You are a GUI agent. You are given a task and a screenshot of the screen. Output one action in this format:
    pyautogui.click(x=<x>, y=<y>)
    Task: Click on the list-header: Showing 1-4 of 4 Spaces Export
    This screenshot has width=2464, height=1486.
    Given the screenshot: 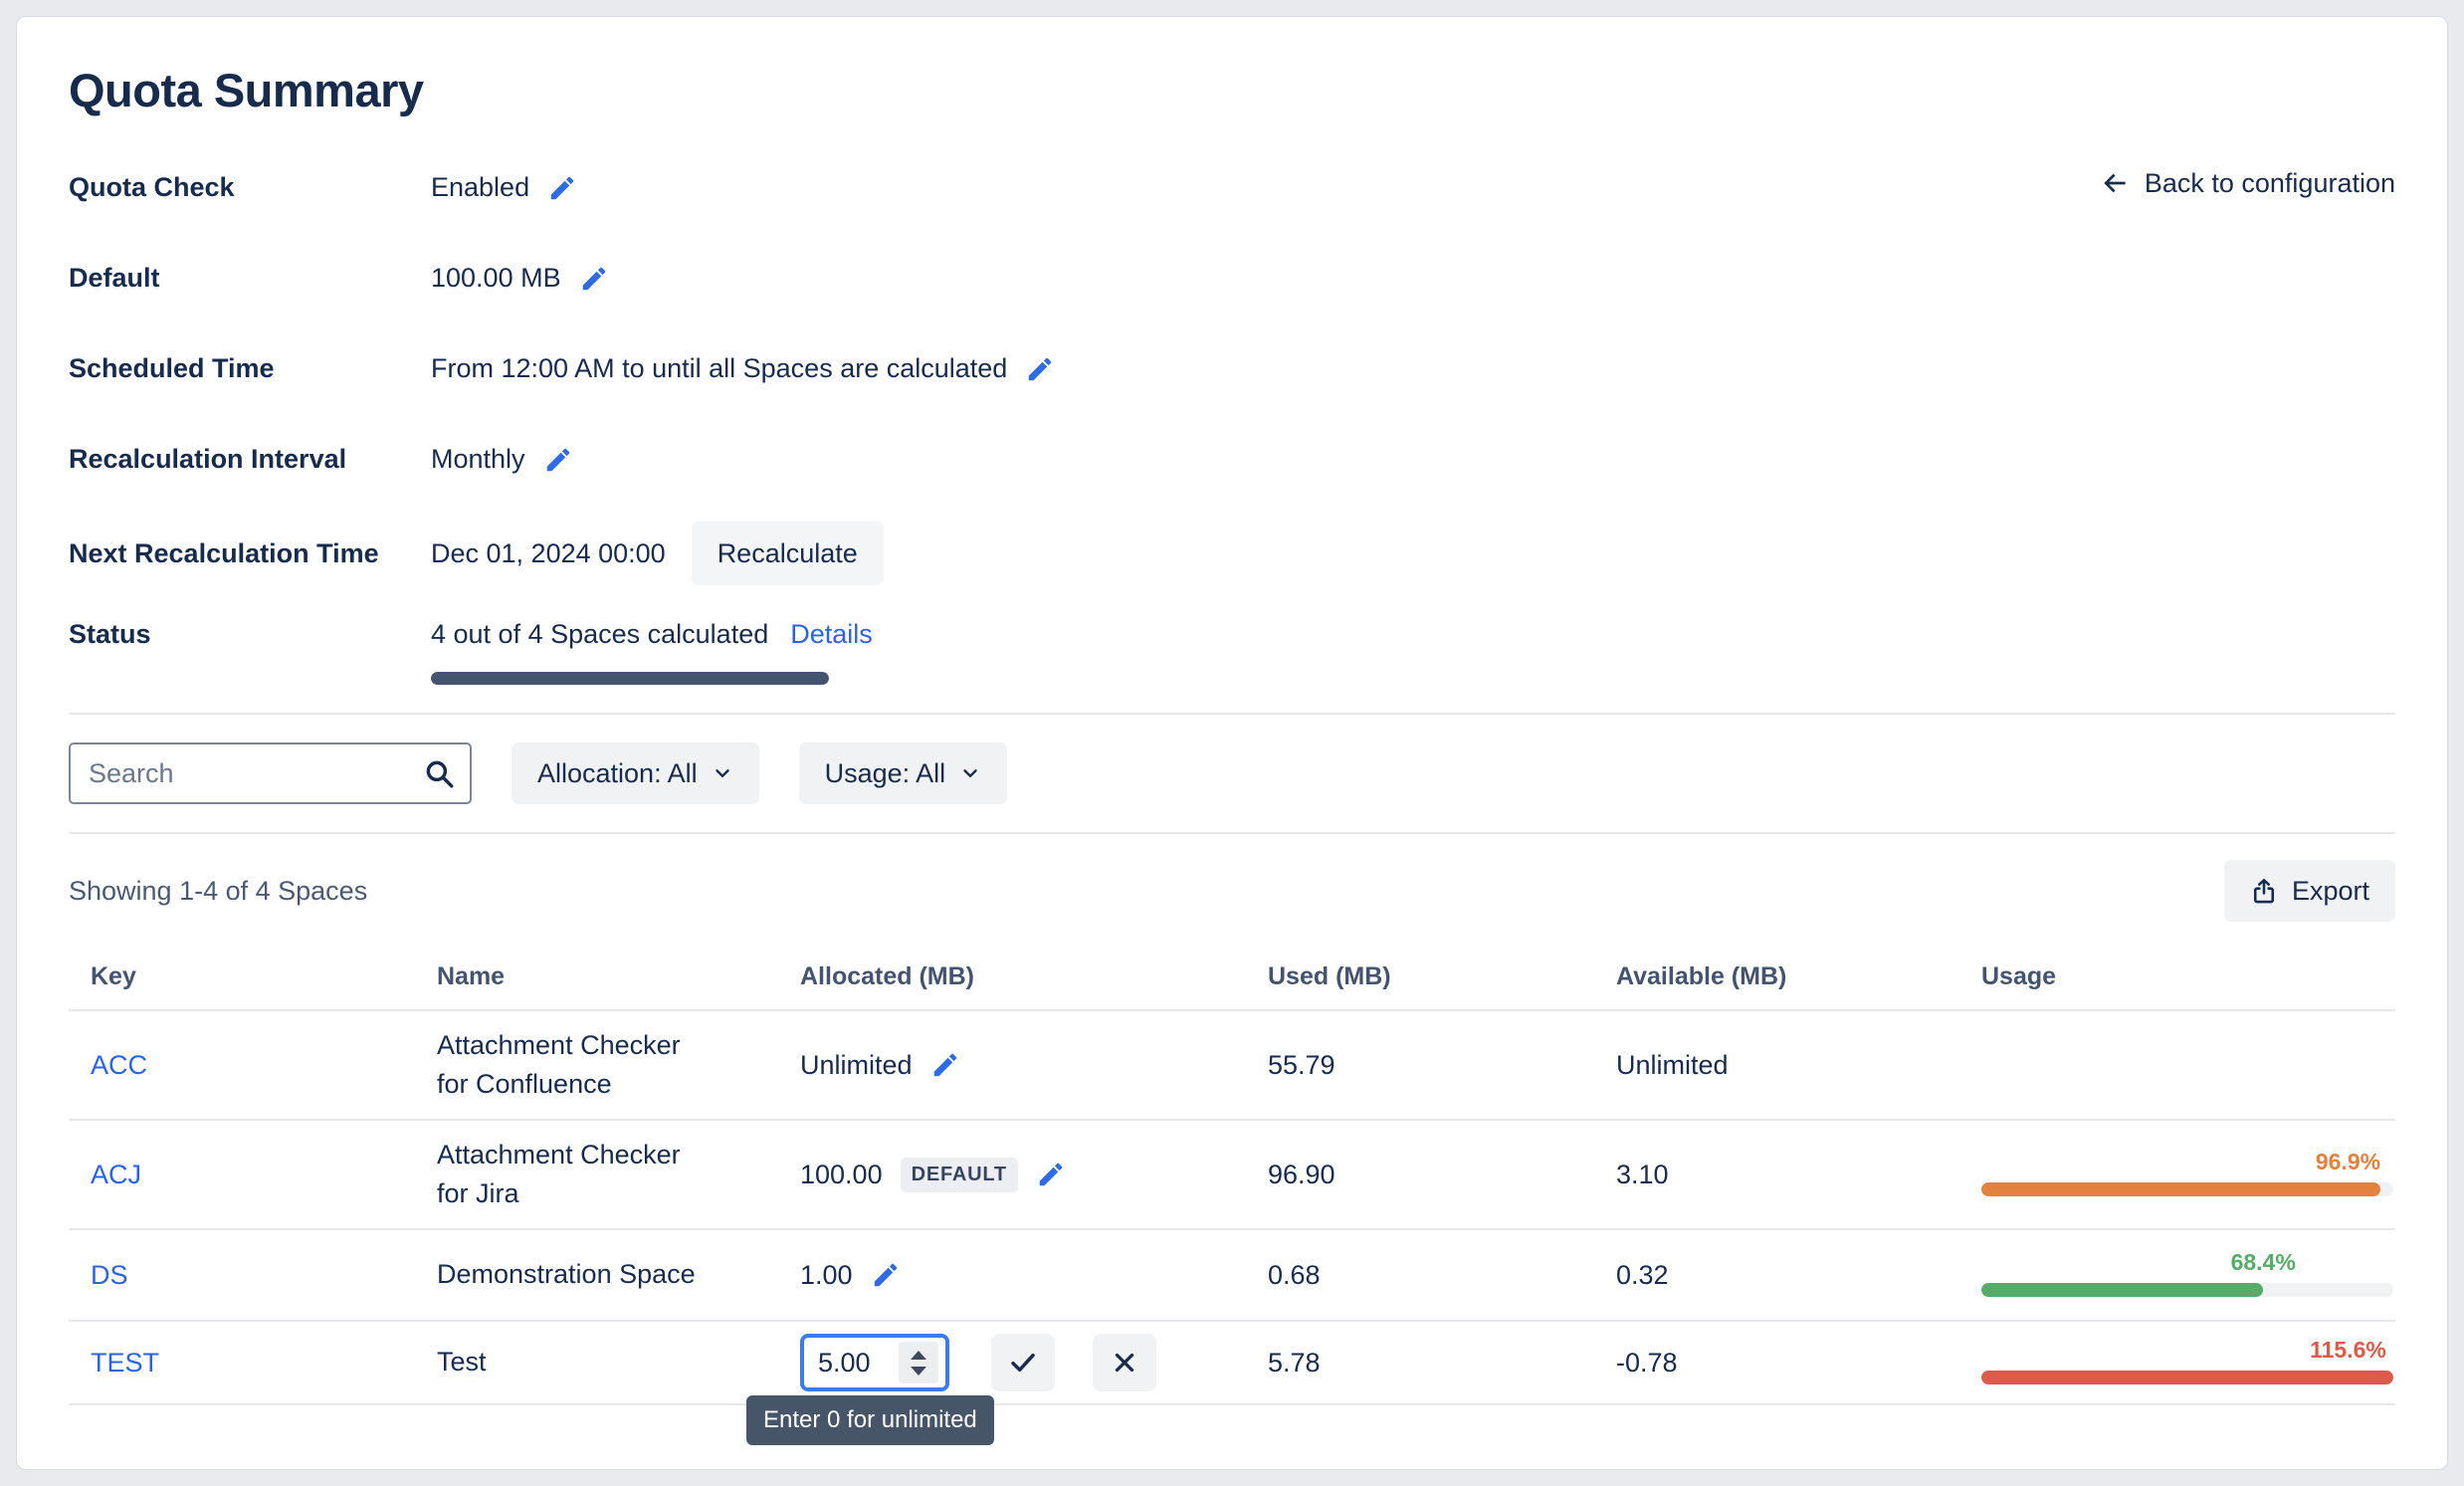 What is the action you would take?
    pyautogui.click(x=1232, y=891)
    